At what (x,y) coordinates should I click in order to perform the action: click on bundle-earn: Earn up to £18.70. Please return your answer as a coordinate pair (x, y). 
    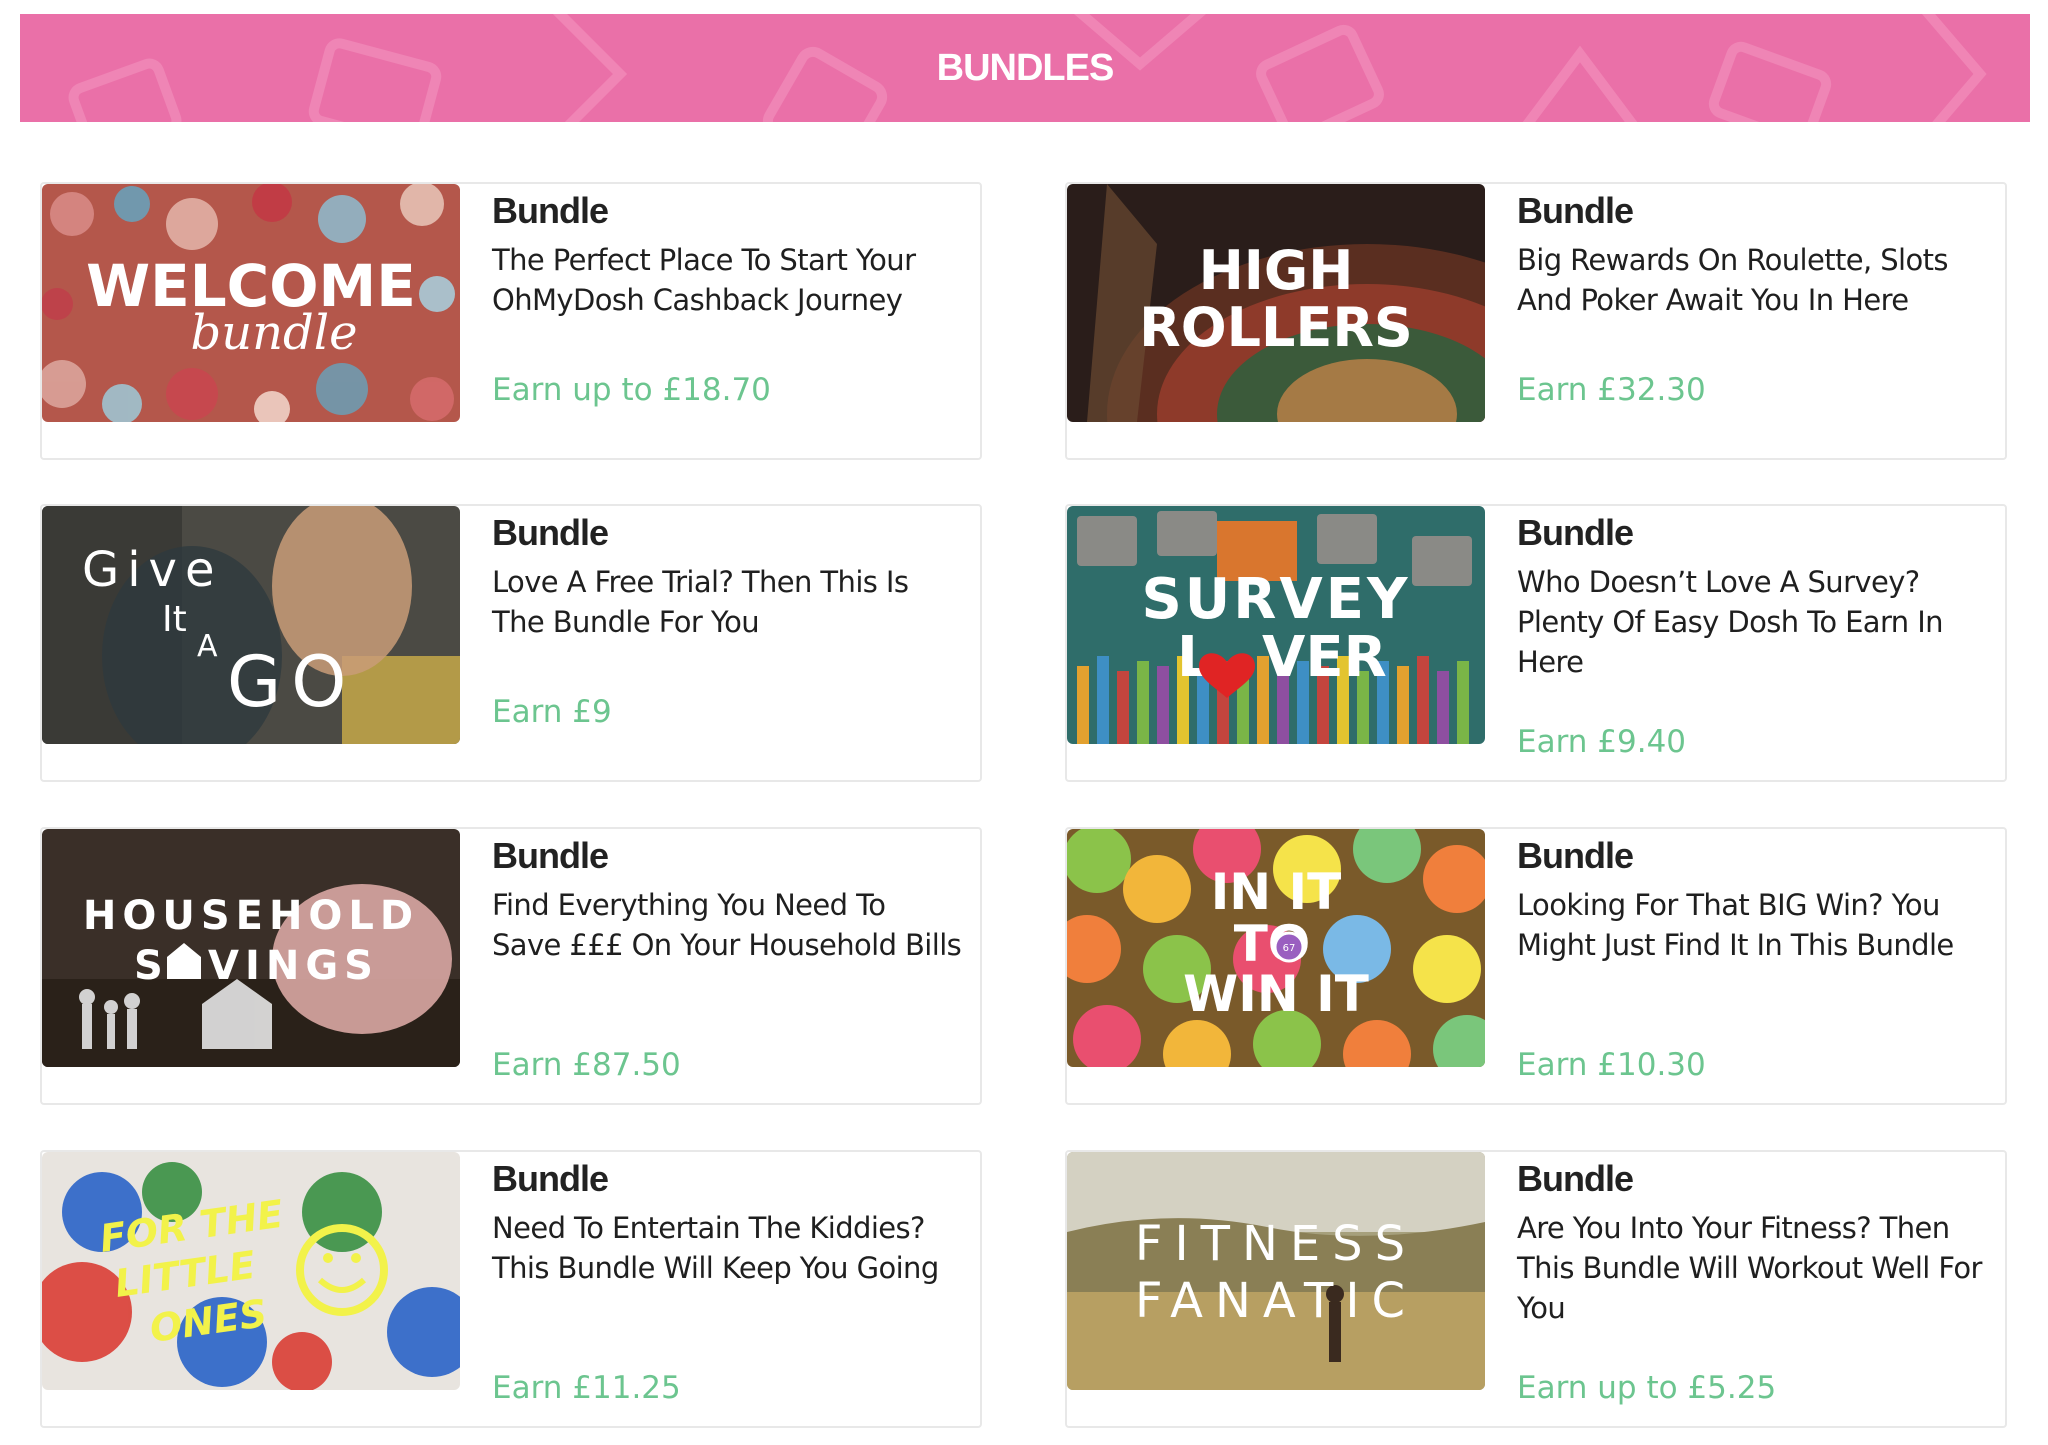
    Looking at the image, I should click on (631, 390).